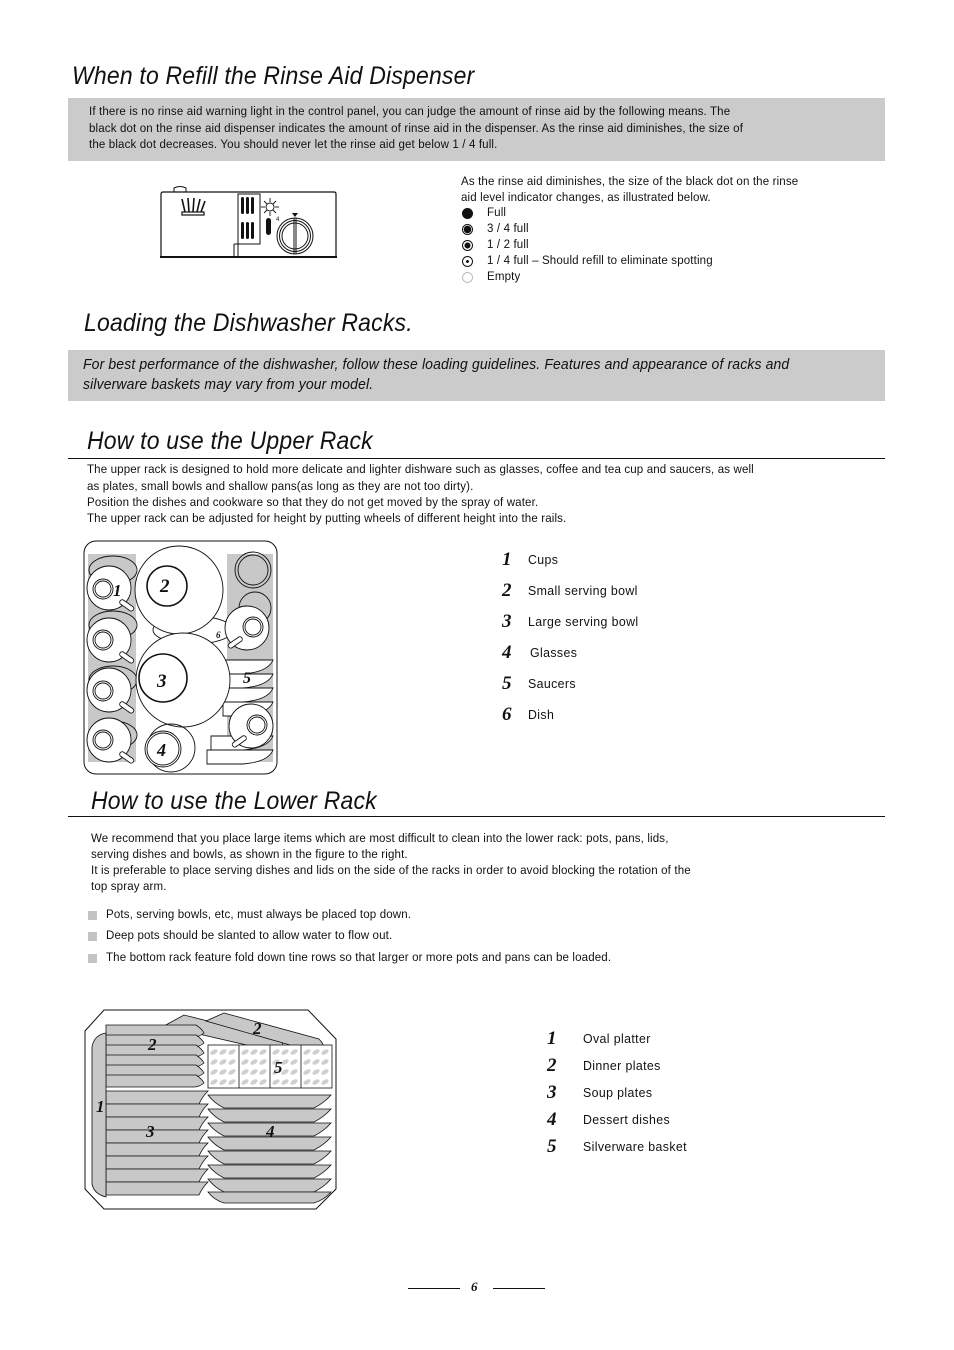 The image size is (954, 1350). What do you see at coordinates (161, 681) in the screenshot?
I see `upper-figure-label-3: 3` at bounding box center [161, 681].